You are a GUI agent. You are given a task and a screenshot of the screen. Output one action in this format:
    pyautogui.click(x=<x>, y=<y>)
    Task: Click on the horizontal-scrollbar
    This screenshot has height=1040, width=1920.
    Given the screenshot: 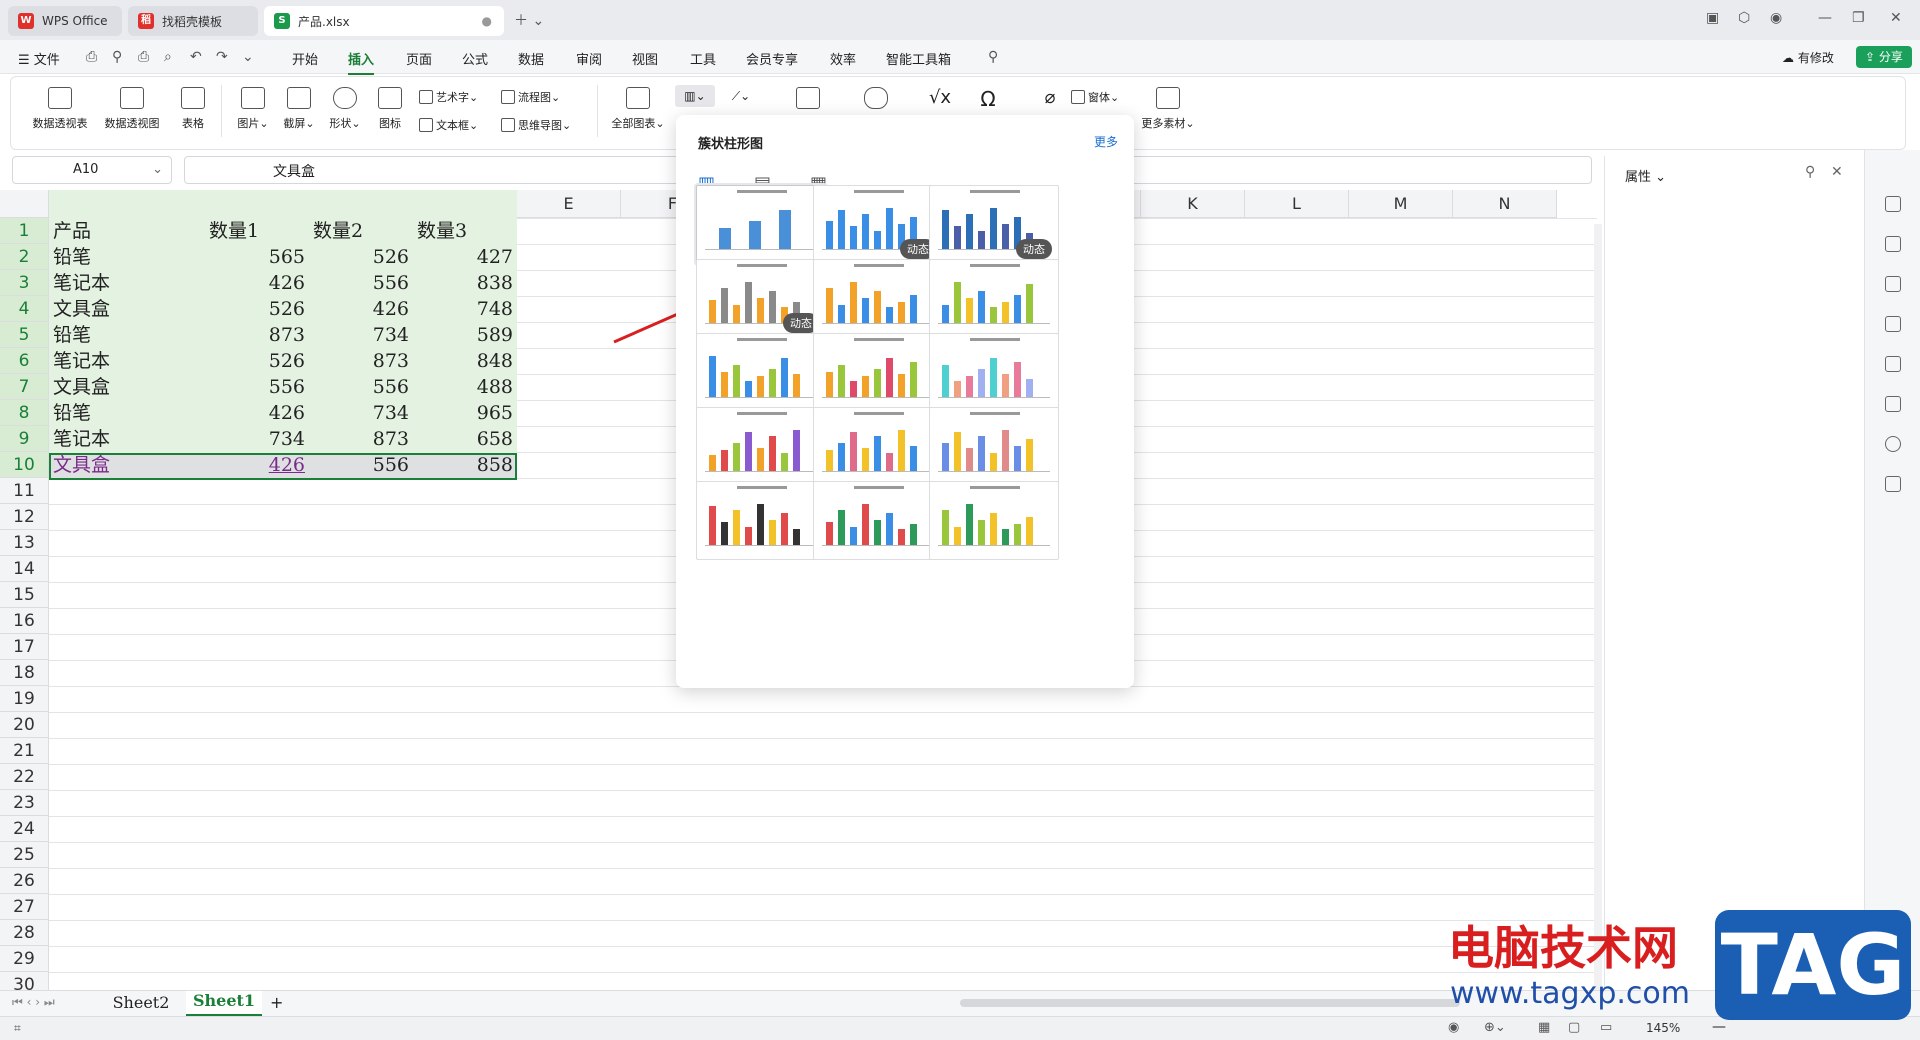 What is the action you would take?
    pyautogui.click(x=1210, y=1003)
    